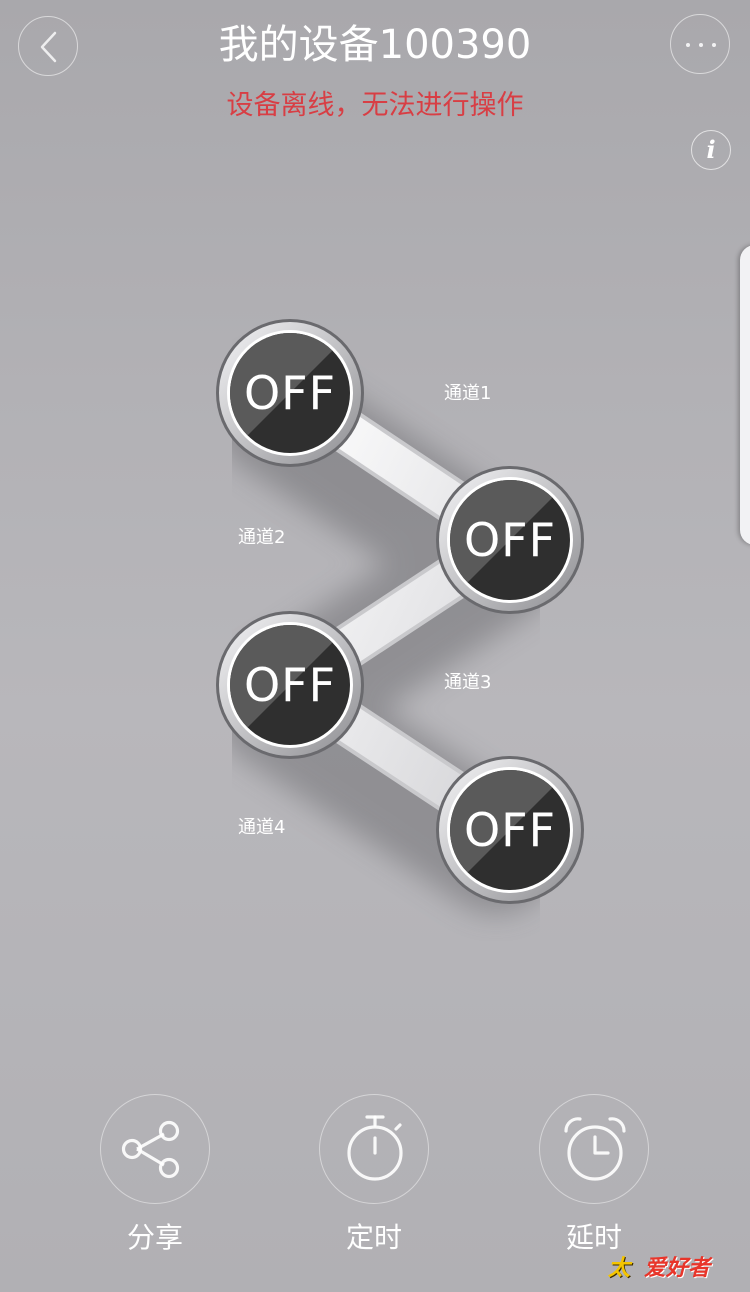 Image resolution: width=750 pixels, height=1292 pixels. I want to click on channel-2-switch: OFF, so click(510, 540).